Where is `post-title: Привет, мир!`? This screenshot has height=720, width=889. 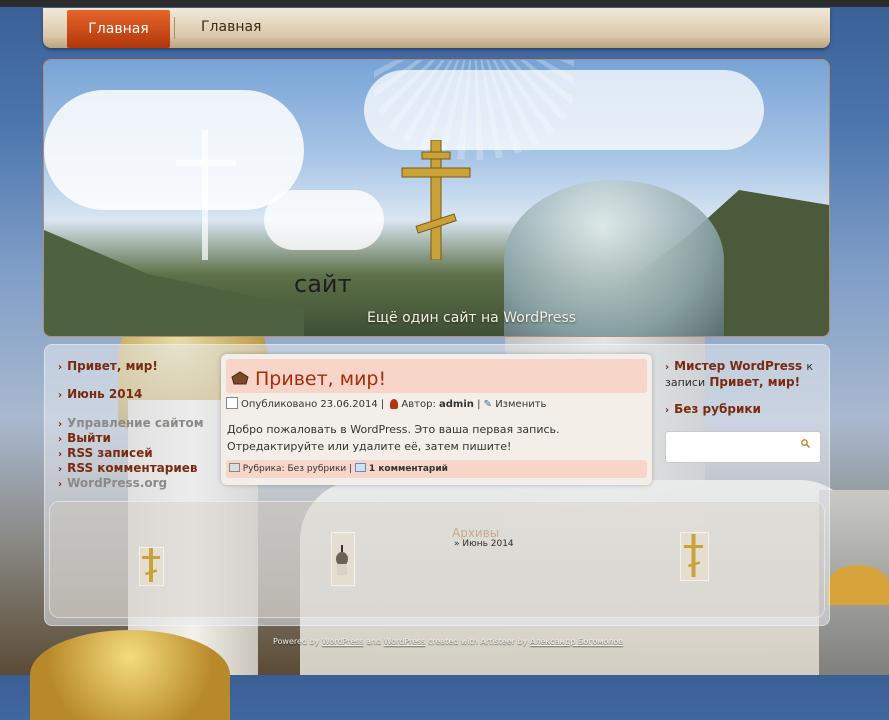 post-title: Привет, мир! is located at coordinates (320, 379).